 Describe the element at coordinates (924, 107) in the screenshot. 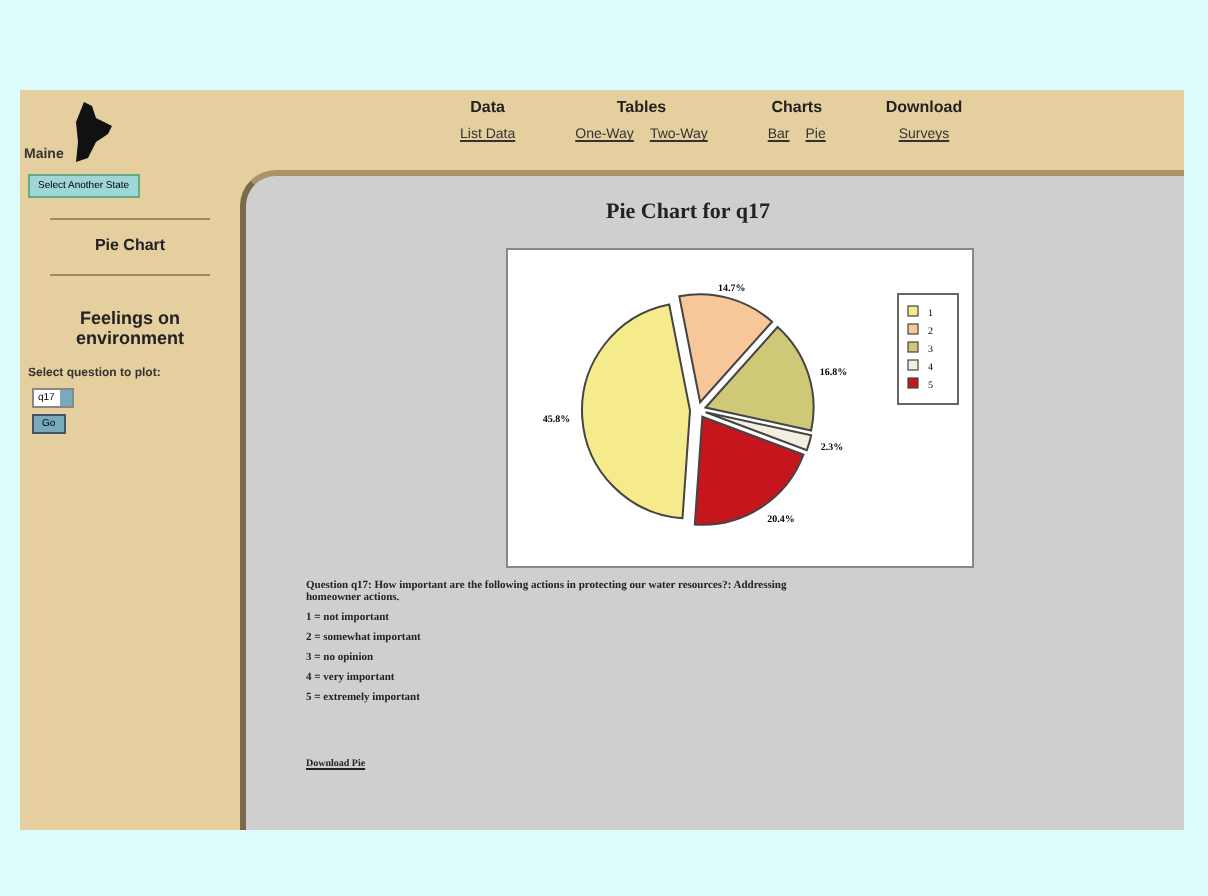

I see `nav-heading: Download` at that location.